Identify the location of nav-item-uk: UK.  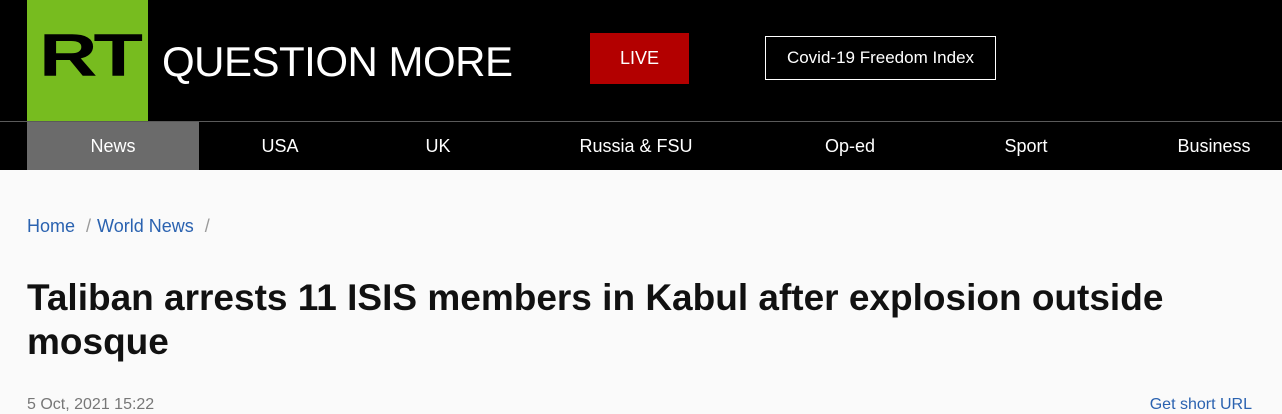
(438, 146).